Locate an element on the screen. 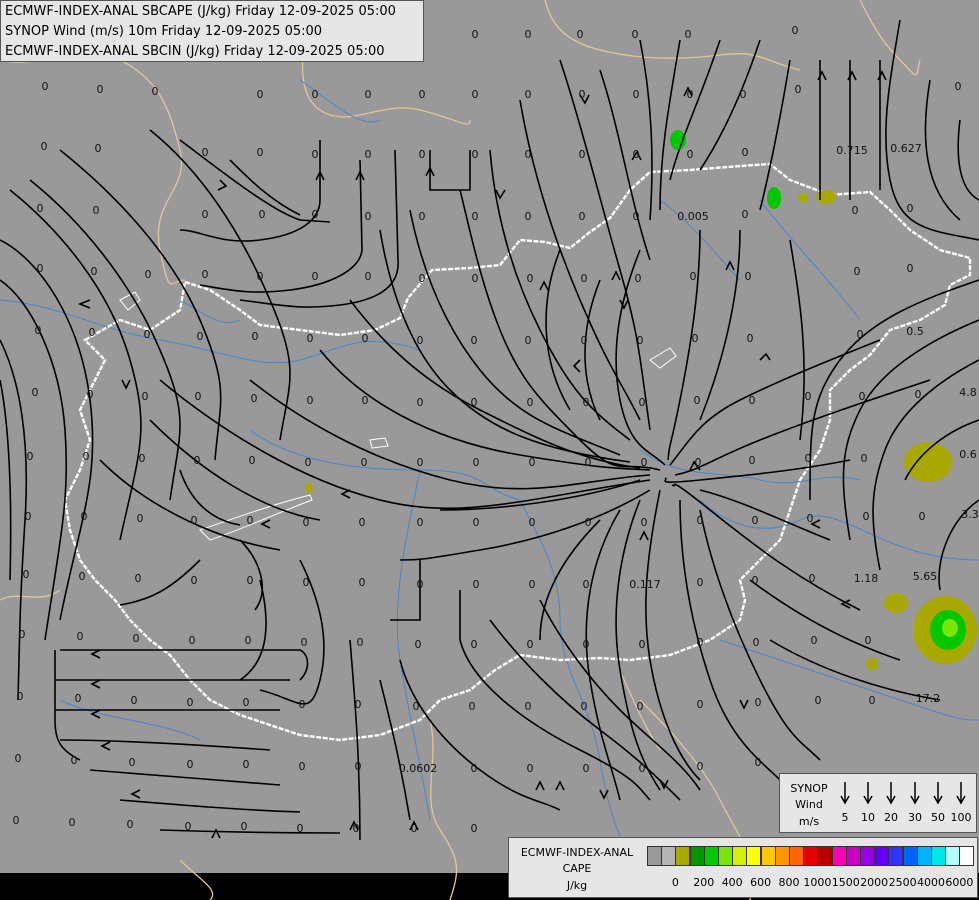 This screenshot has width=979, height=900. cape-tick-label: 2500 is located at coordinates (902, 882).